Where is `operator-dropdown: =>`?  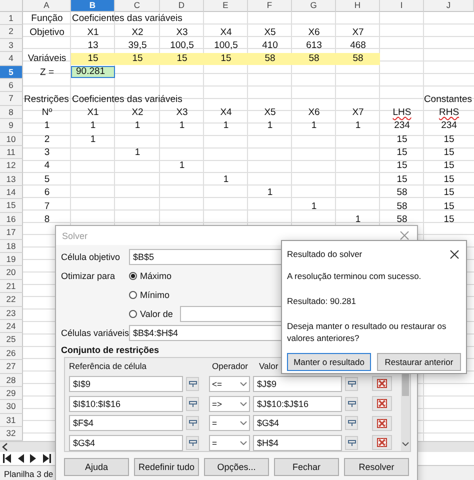
operator-dropdown: => is located at coordinates (229, 404).